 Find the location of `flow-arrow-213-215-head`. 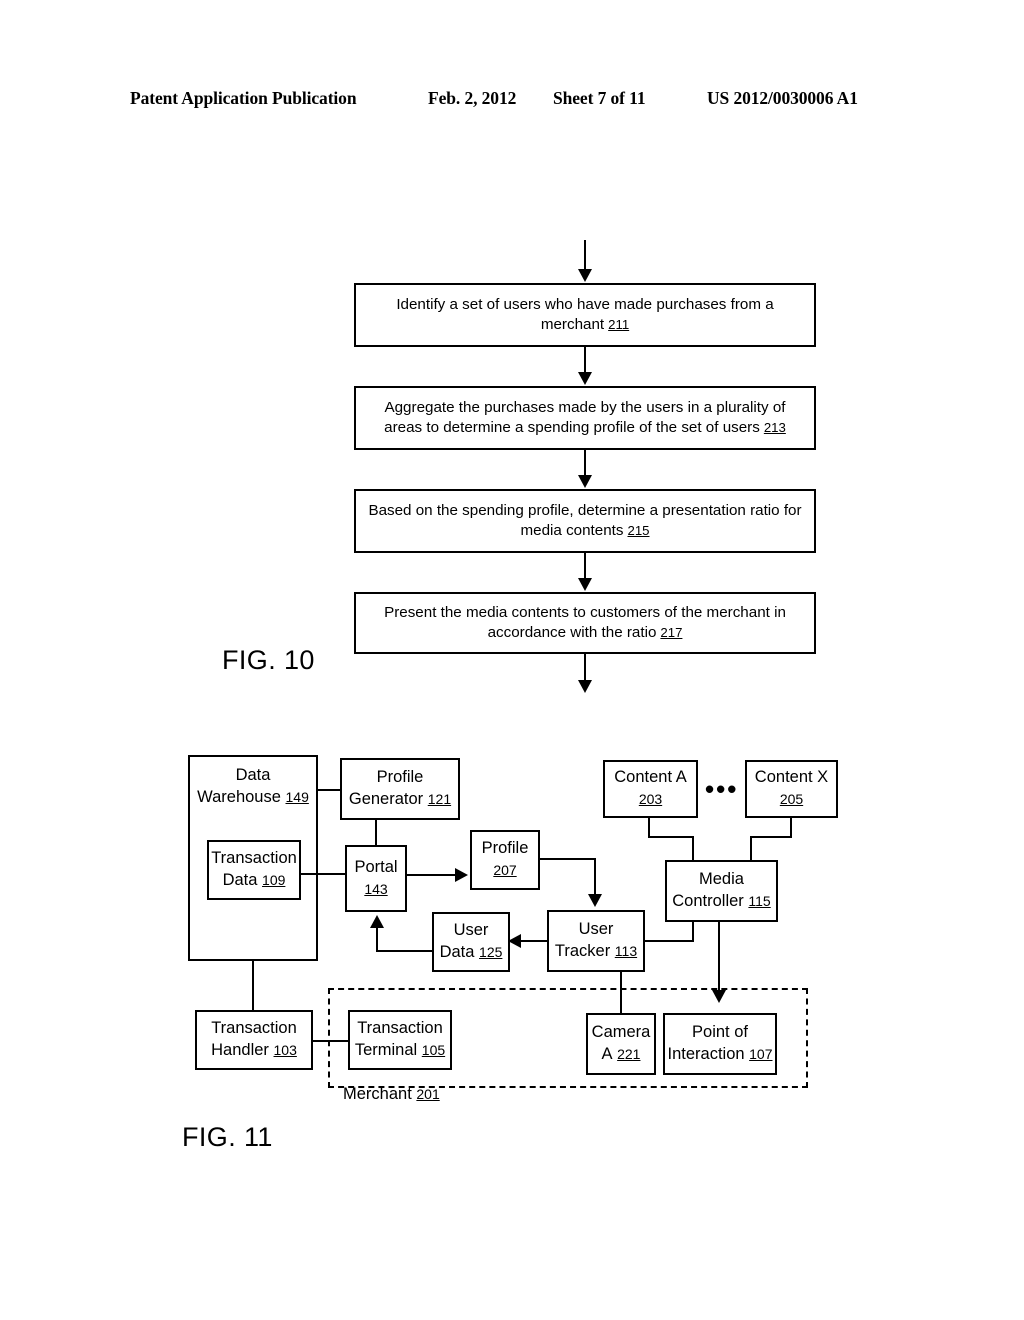

flow-arrow-213-215-head is located at coordinates (585, 481).